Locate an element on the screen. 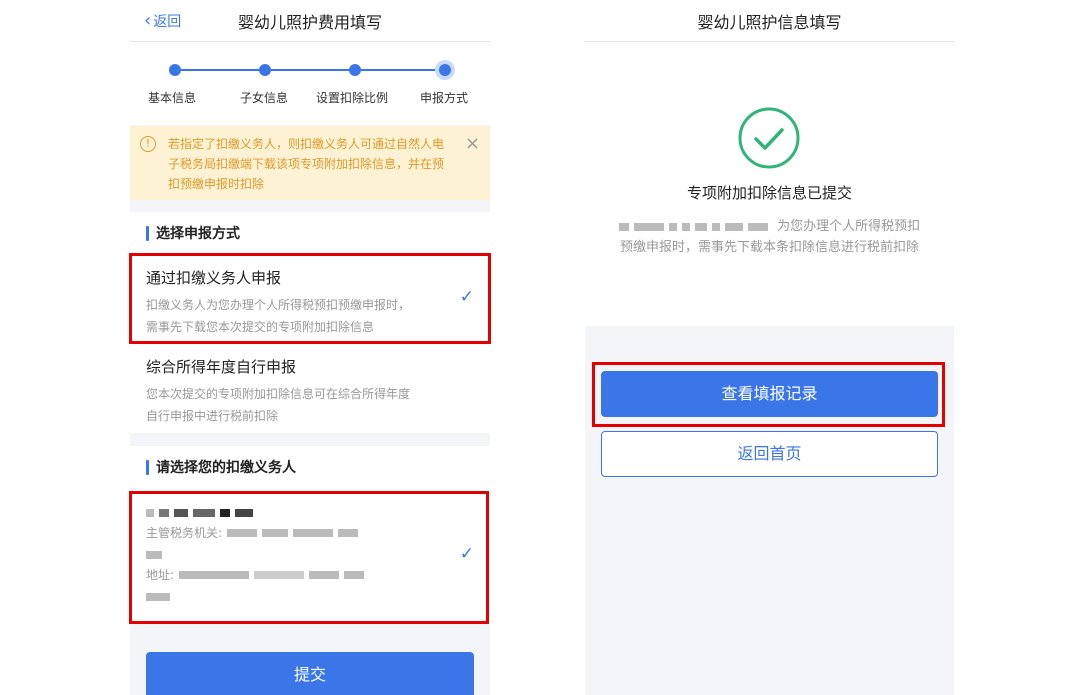 The image size is (1080, 695). page-title: 婴幼儿照护费用填写 is located at coordinates (309, 22).